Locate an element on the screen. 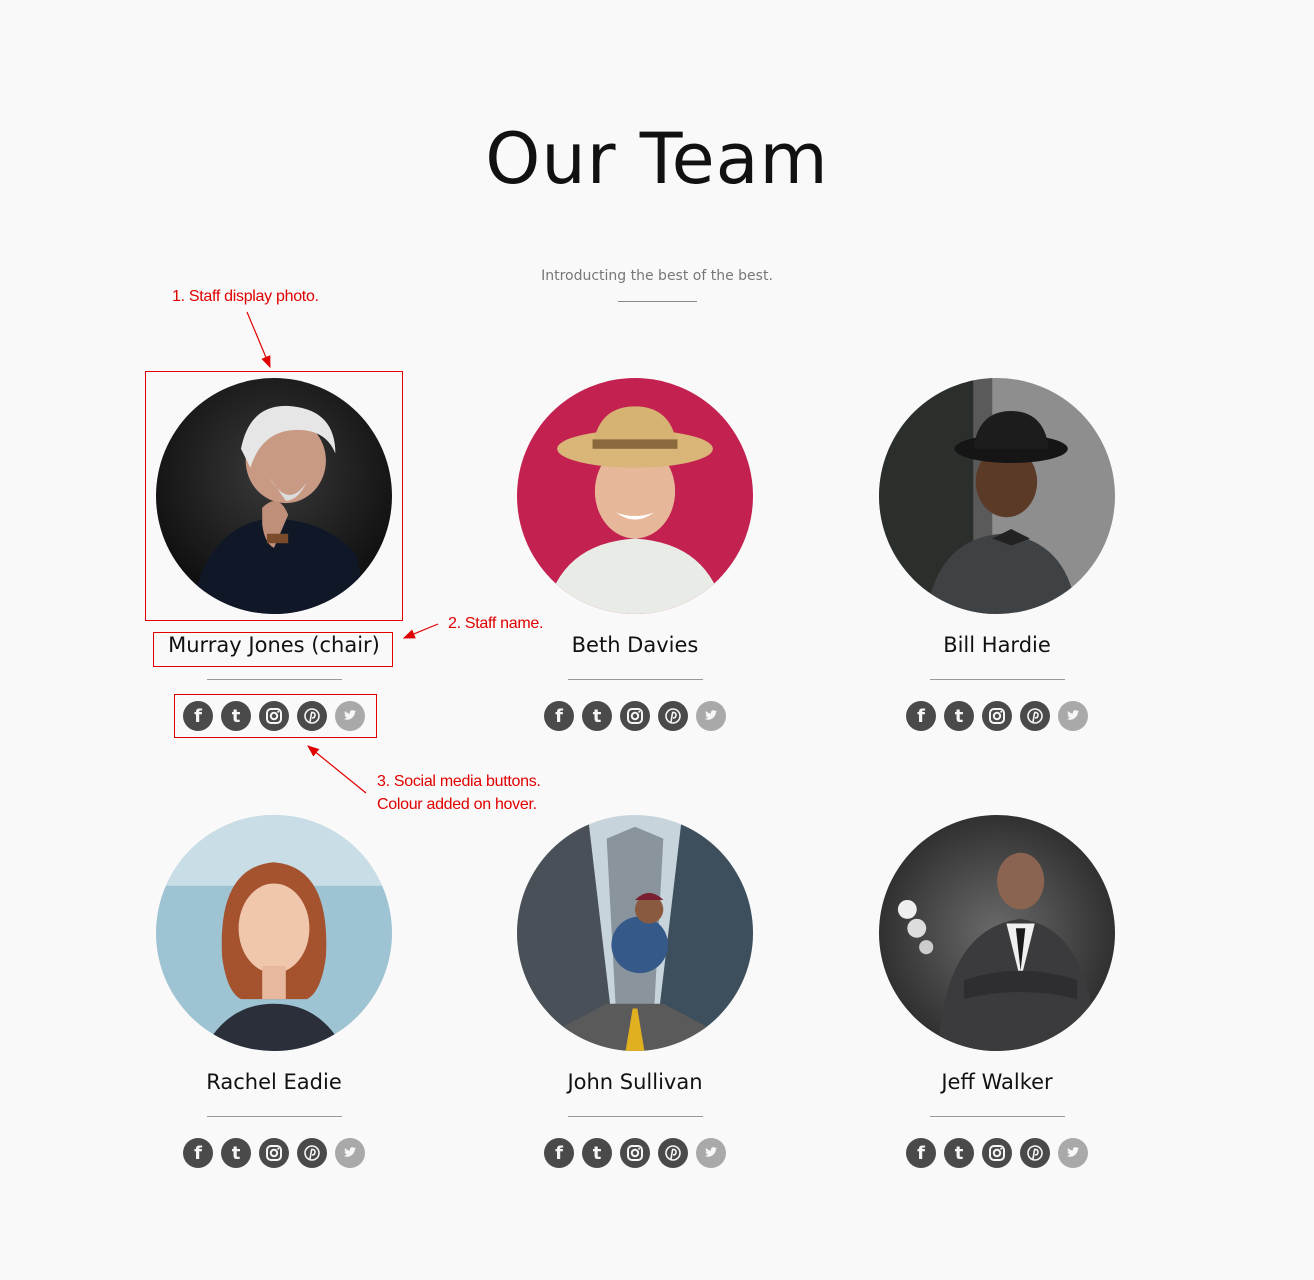 This screenshot has width=1314, height=1280. annotation-photo-box is located at coordinates (274, 496).